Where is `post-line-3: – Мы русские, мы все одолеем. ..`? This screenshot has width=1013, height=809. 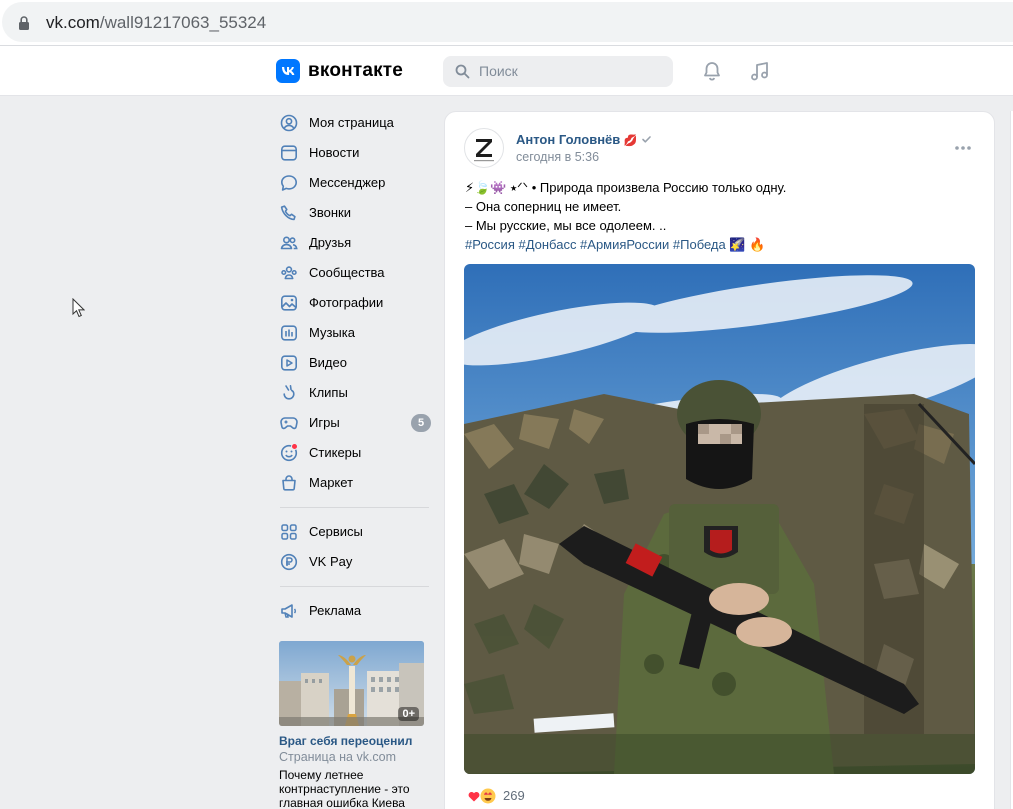 post-line-3: – Мы русские, мы все одолеем. .. is located at coordinates (566, 225).